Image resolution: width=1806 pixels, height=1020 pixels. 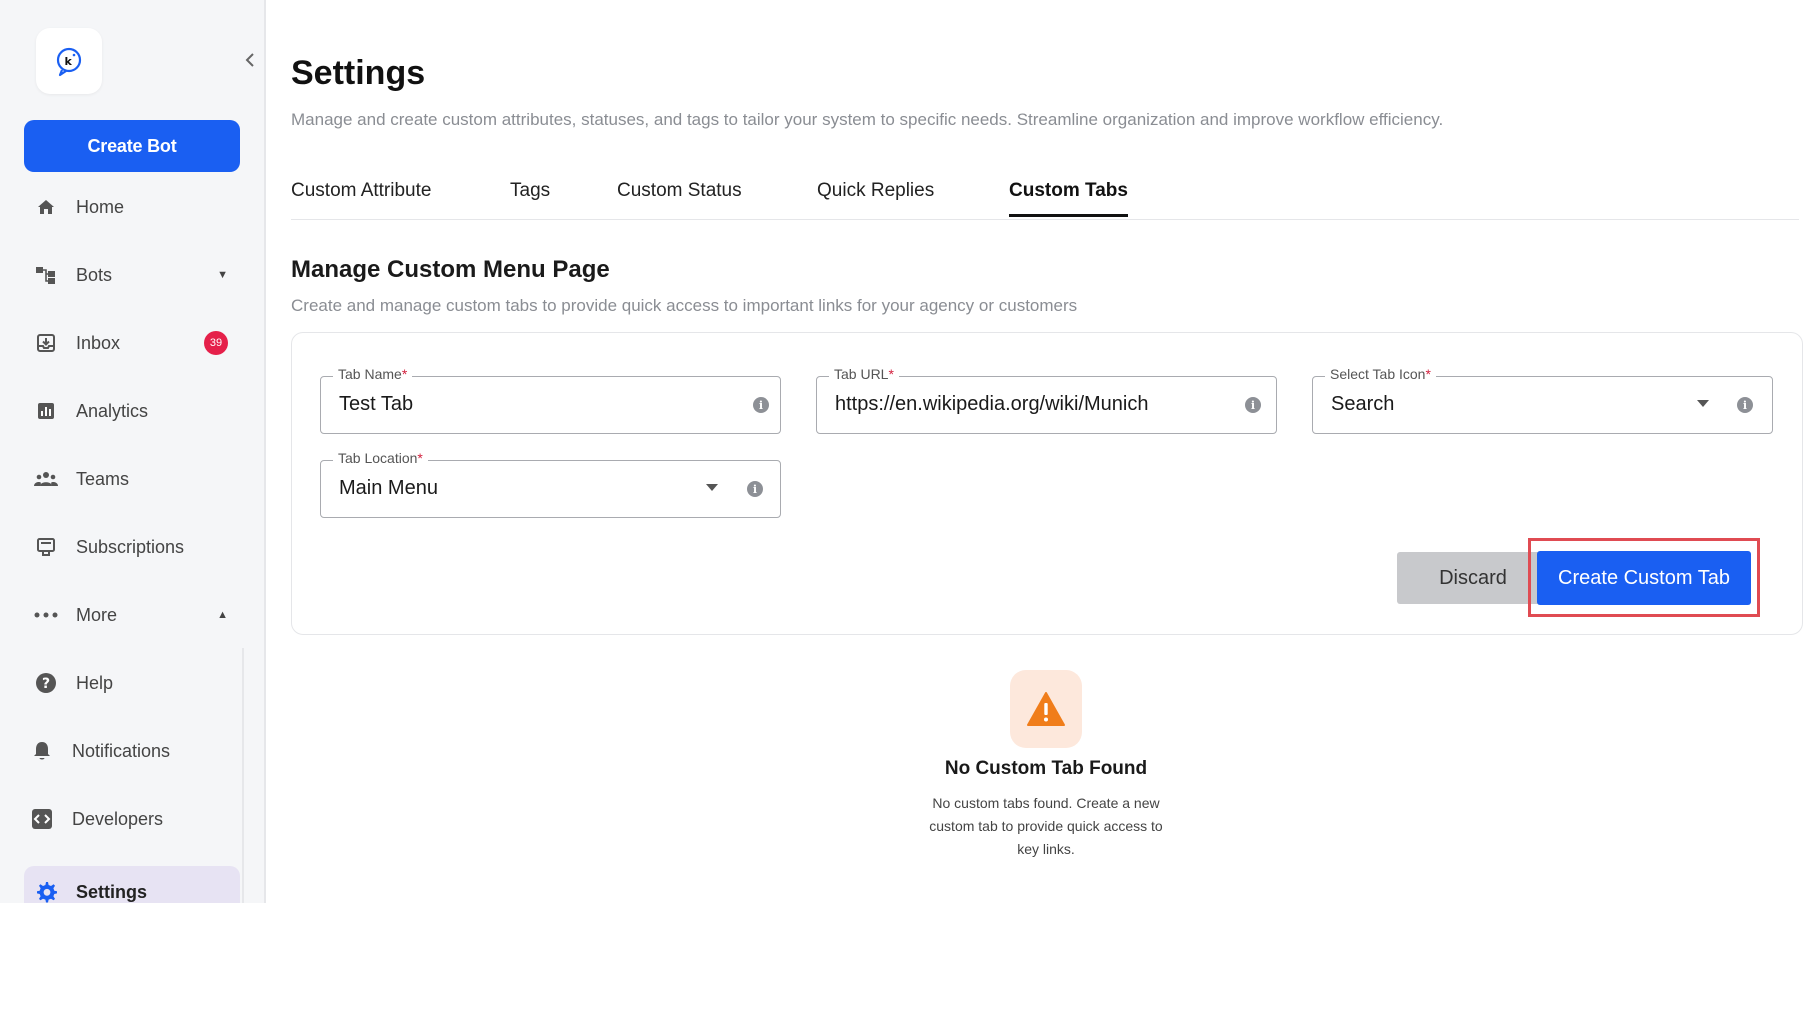 I want to click on sidebar-item-label: Inbox, so click(x=98, y=342).